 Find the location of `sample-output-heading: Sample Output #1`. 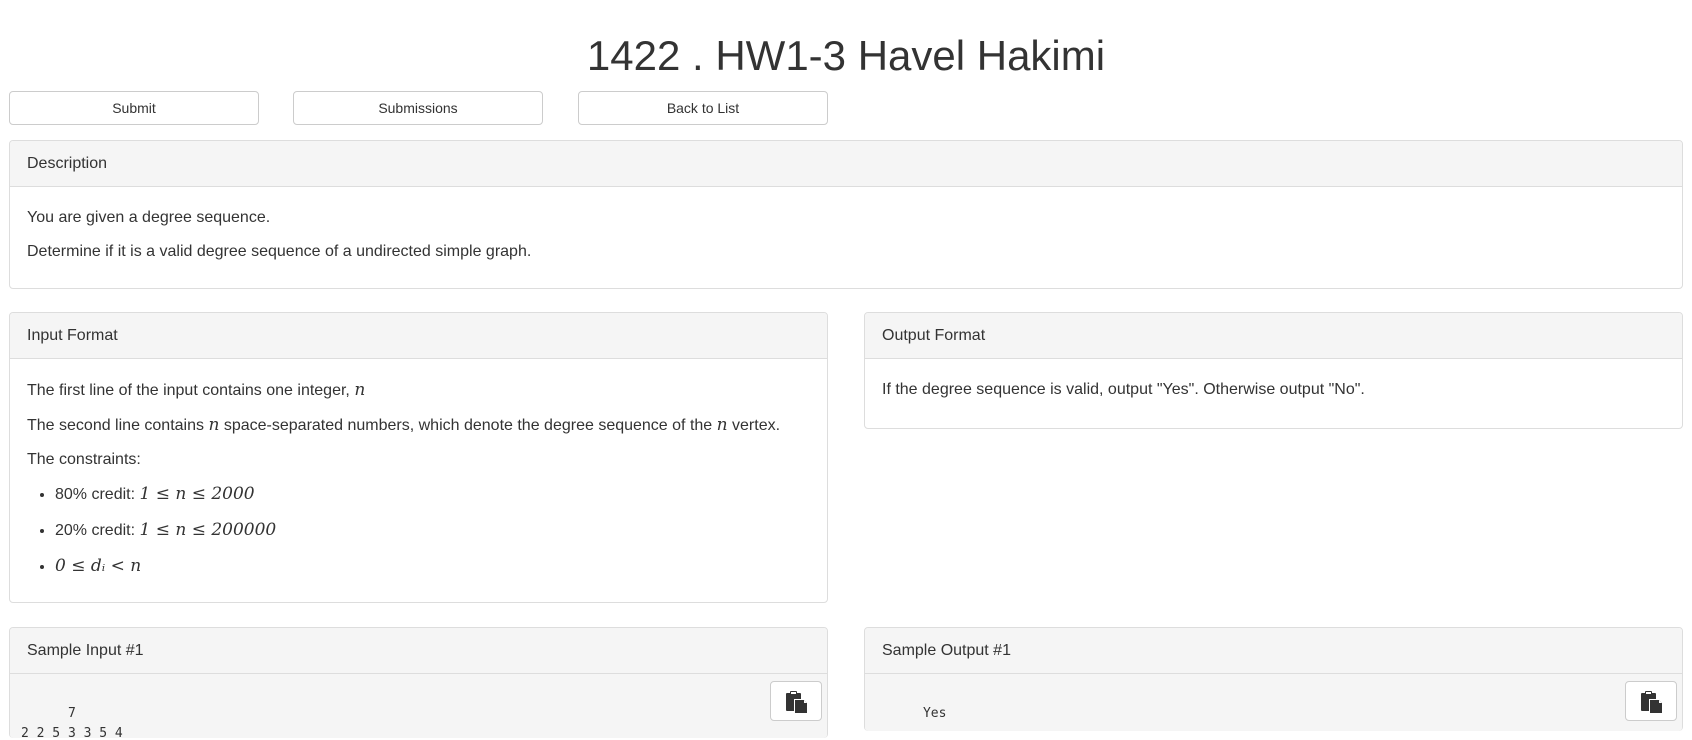

sample-output-heading: Sample Output #1 is located at coordinates (1273, 651).